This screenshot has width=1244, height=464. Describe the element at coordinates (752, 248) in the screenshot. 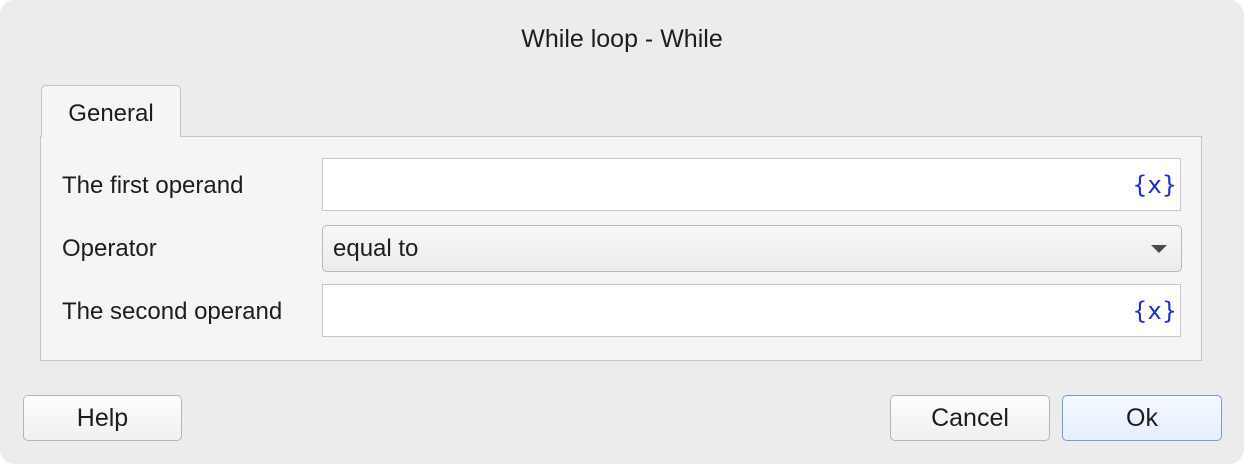

I see `operator-dropdown: equal to` at that location.